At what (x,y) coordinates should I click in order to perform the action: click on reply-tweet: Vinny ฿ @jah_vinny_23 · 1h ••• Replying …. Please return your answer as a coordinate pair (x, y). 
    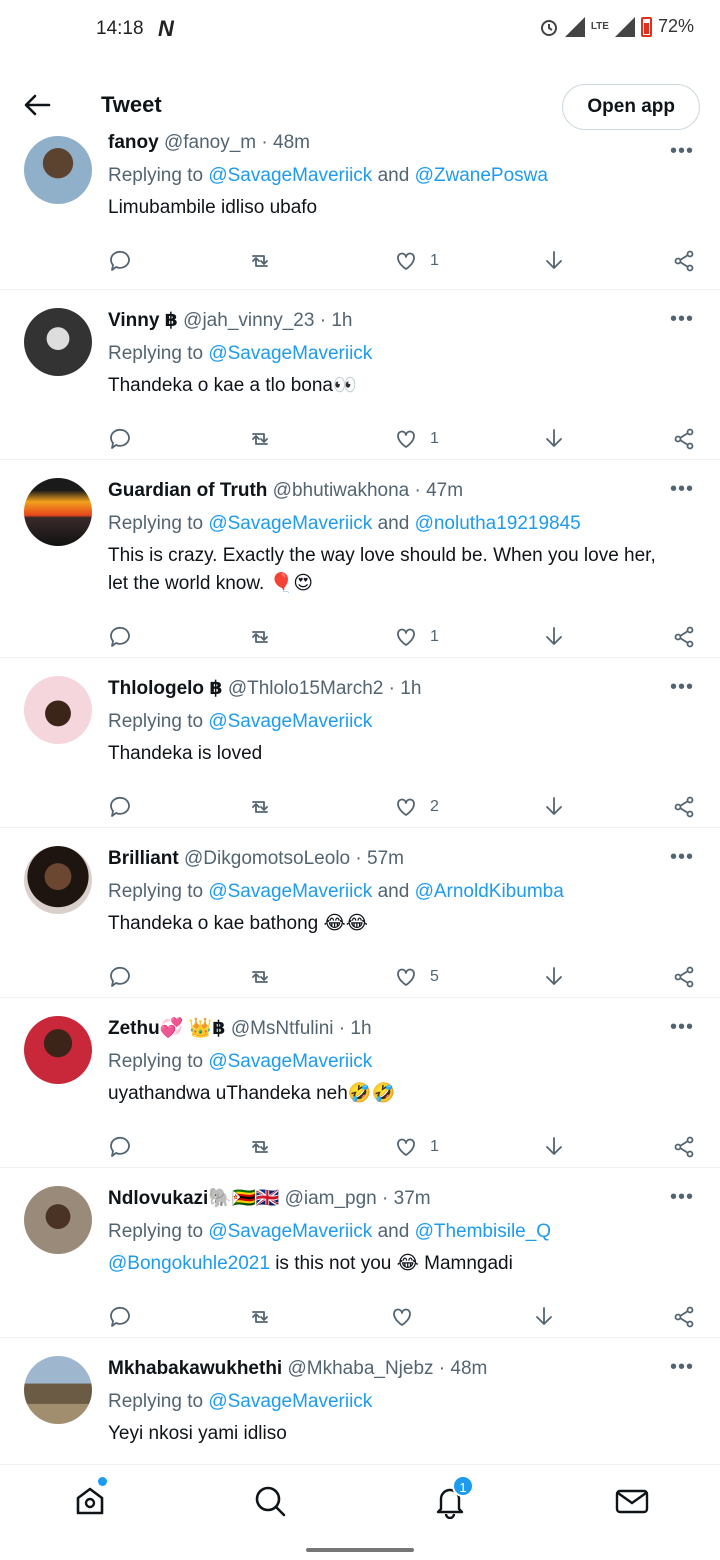
    Looking at the image, I should click on (360, 375).